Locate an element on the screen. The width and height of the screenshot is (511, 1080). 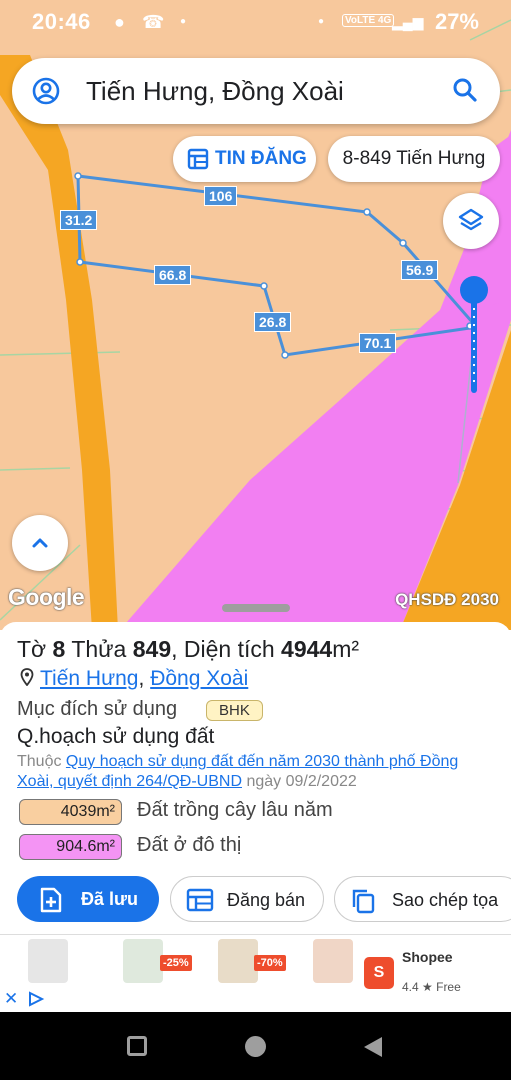
back-icon is located at coordinates (373, 1047).